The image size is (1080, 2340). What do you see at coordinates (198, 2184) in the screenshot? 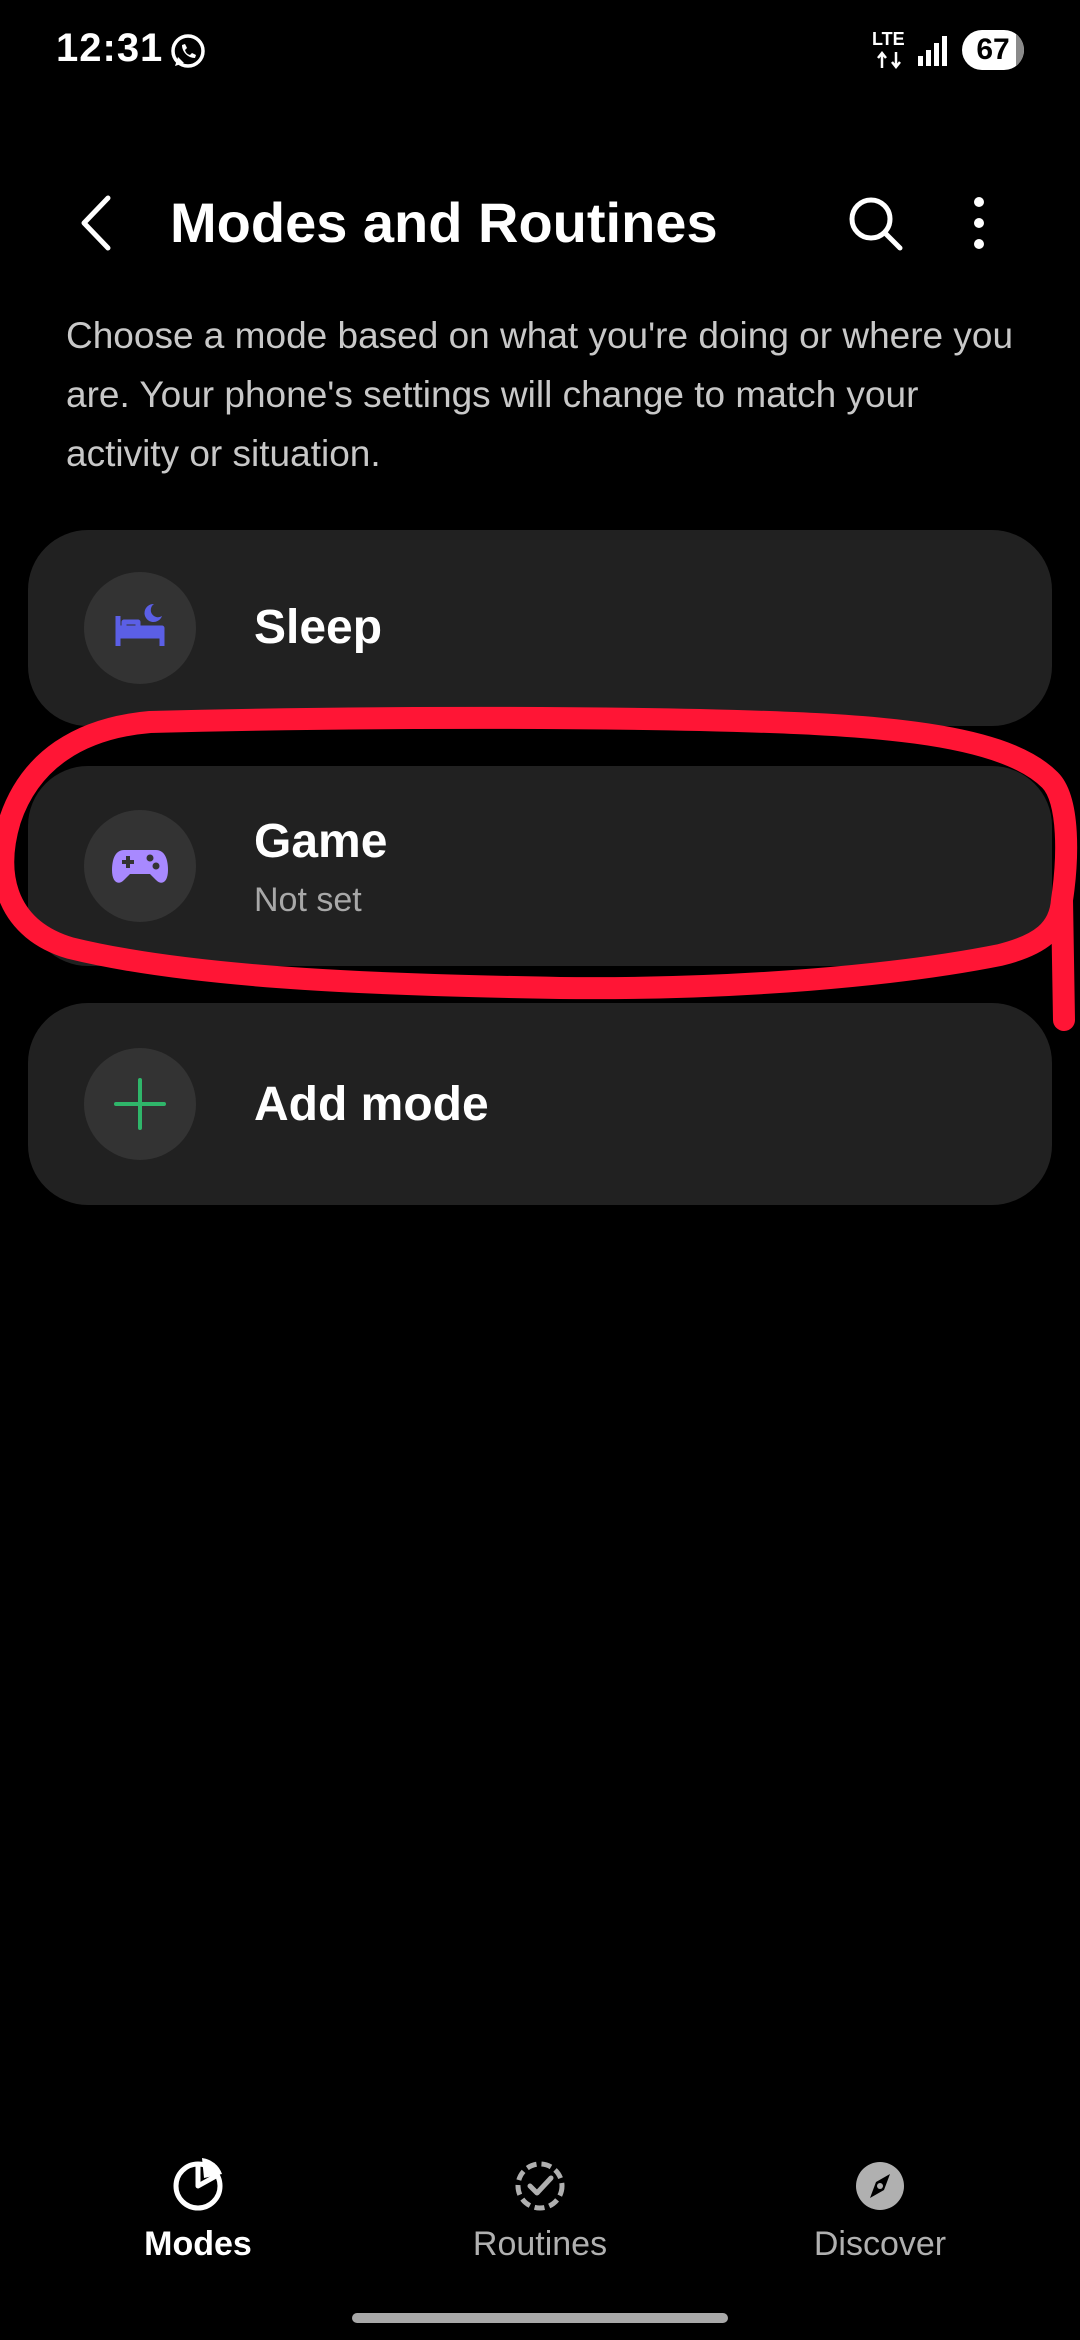
I see `modes-icon` at bounding box center [198, 2184].